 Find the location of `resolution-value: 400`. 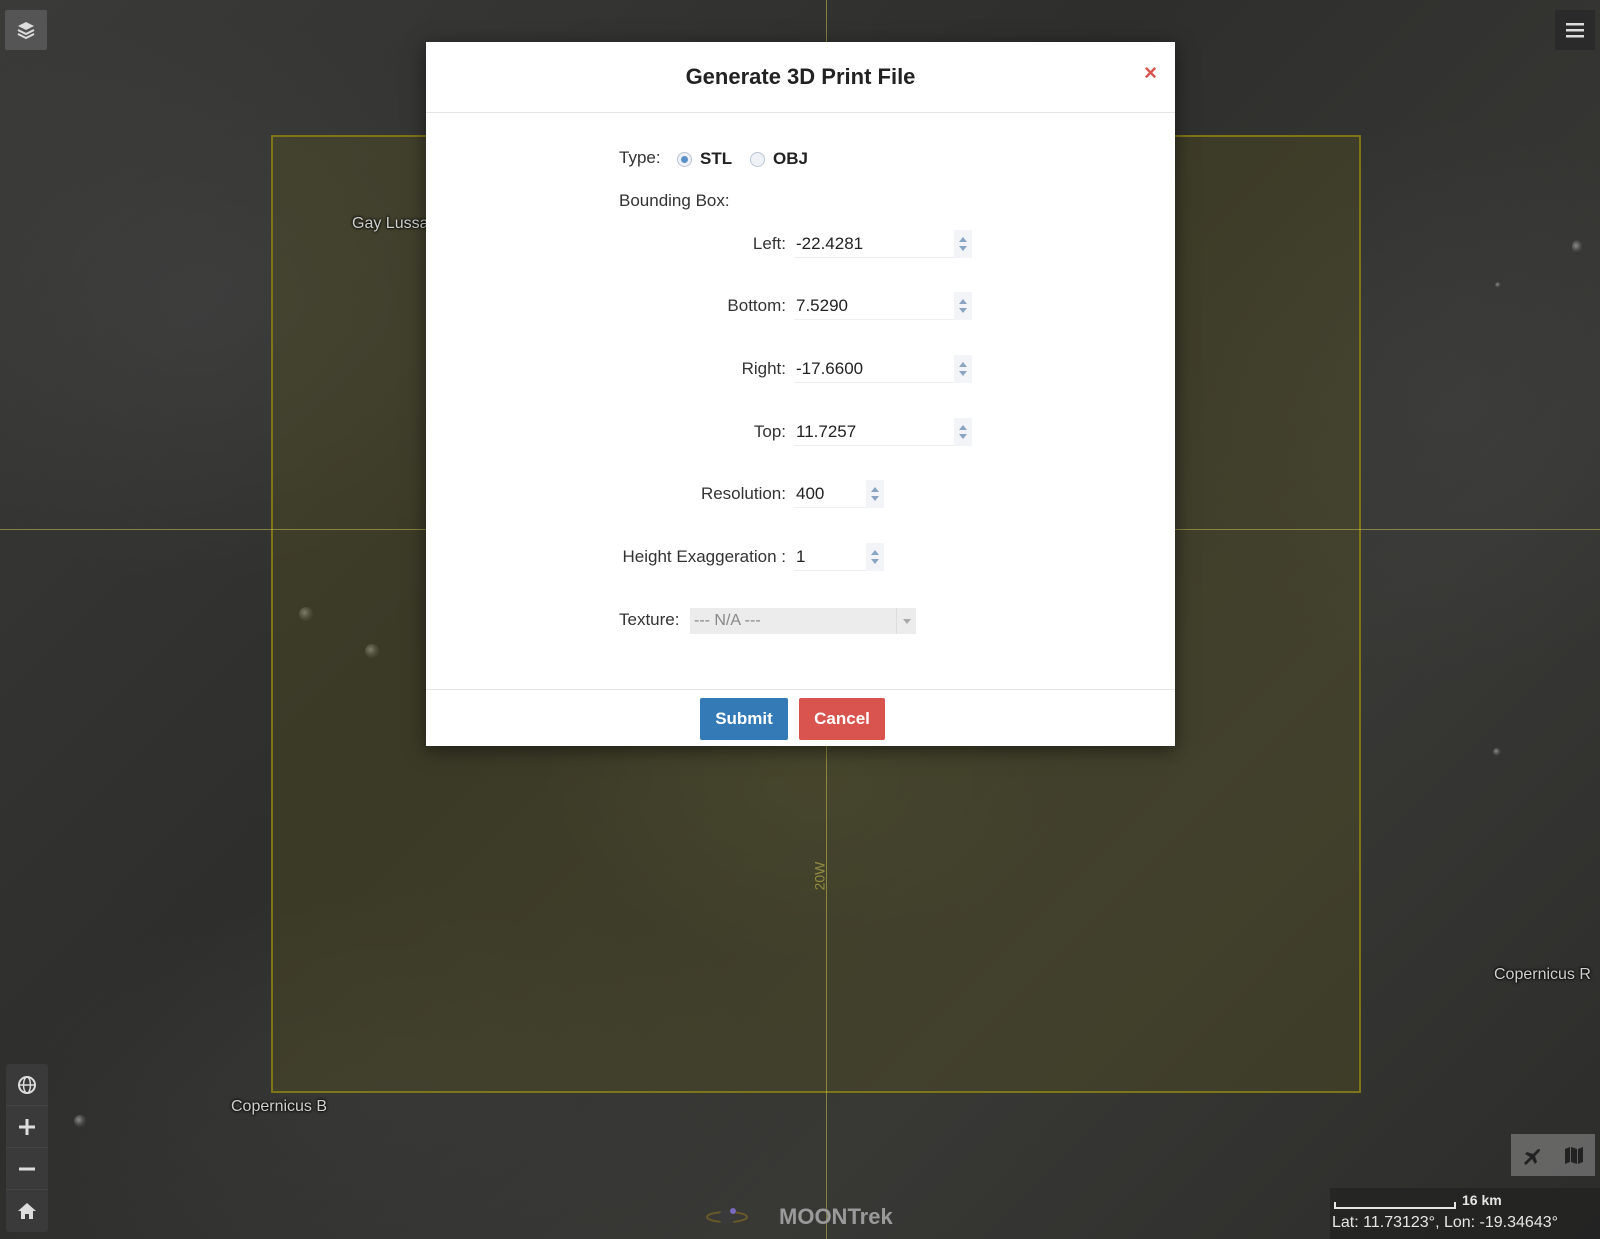

resolution-value: 400 is located at coordinates (810, 493).